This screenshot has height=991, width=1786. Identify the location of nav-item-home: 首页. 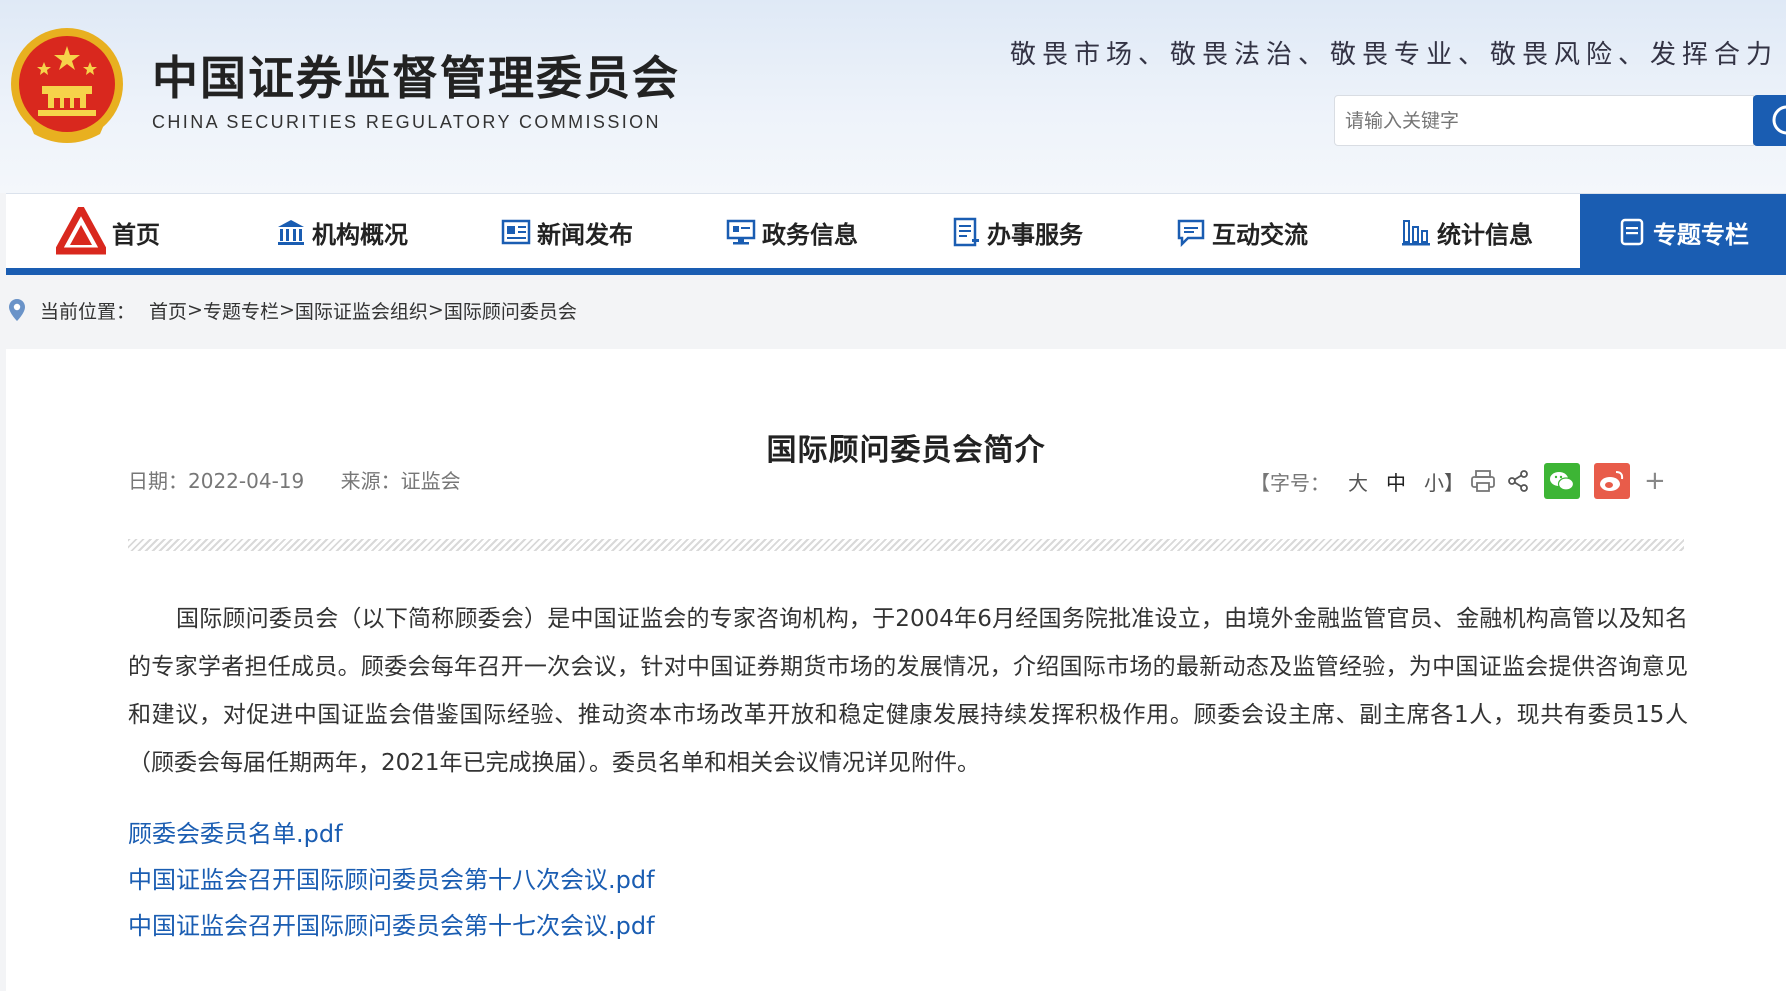
(108, 232).